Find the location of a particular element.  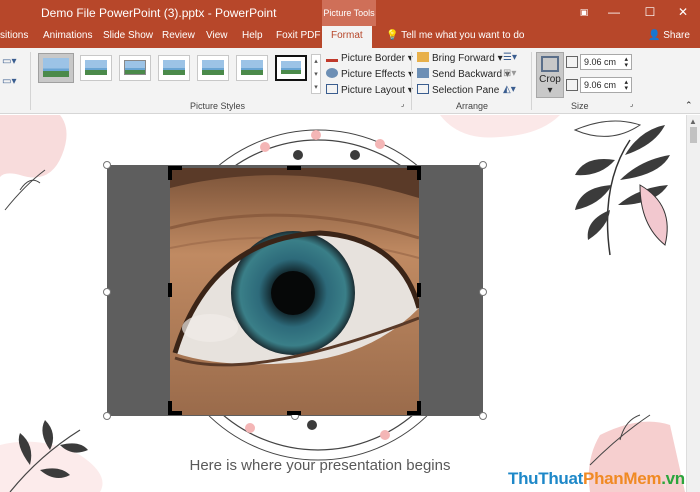

vertical-scrollbar: ▲ is located at coordinates (693, 303).